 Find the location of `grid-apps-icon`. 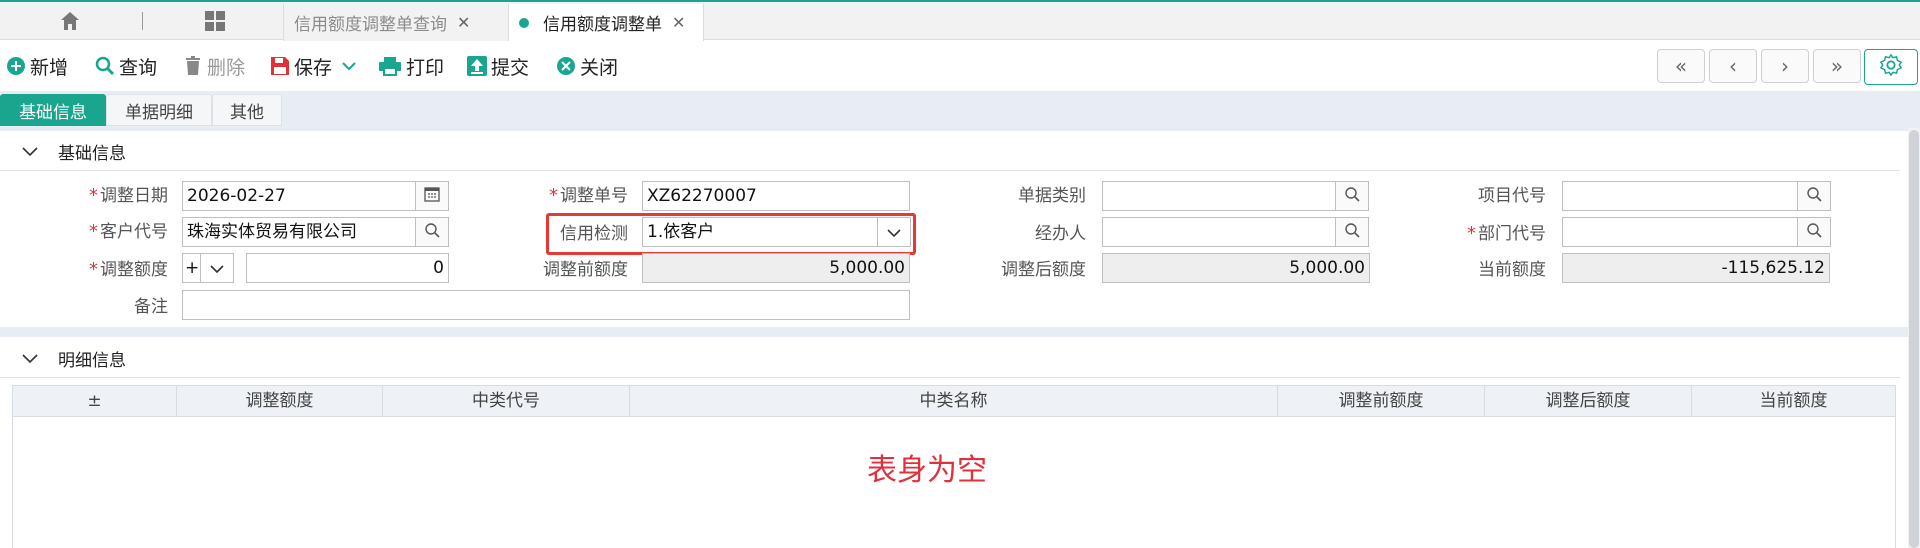

grid-apps-icon is located at coordinates (215, 21).